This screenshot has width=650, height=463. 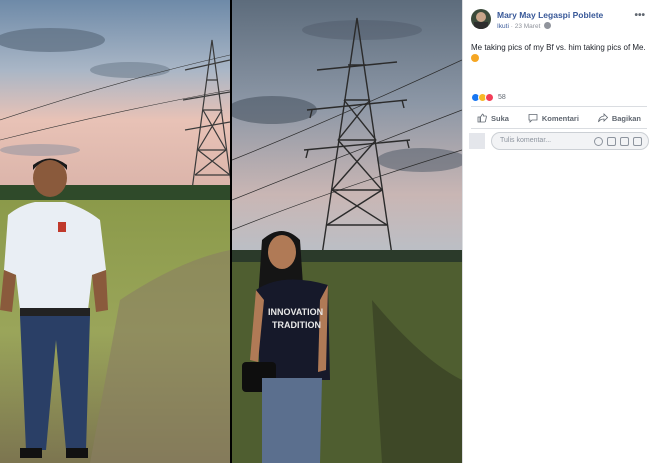 What do you see at coordinates (598, 141) in the screenshot?
I see `smiley-icon` at bounding box center [598, 141].